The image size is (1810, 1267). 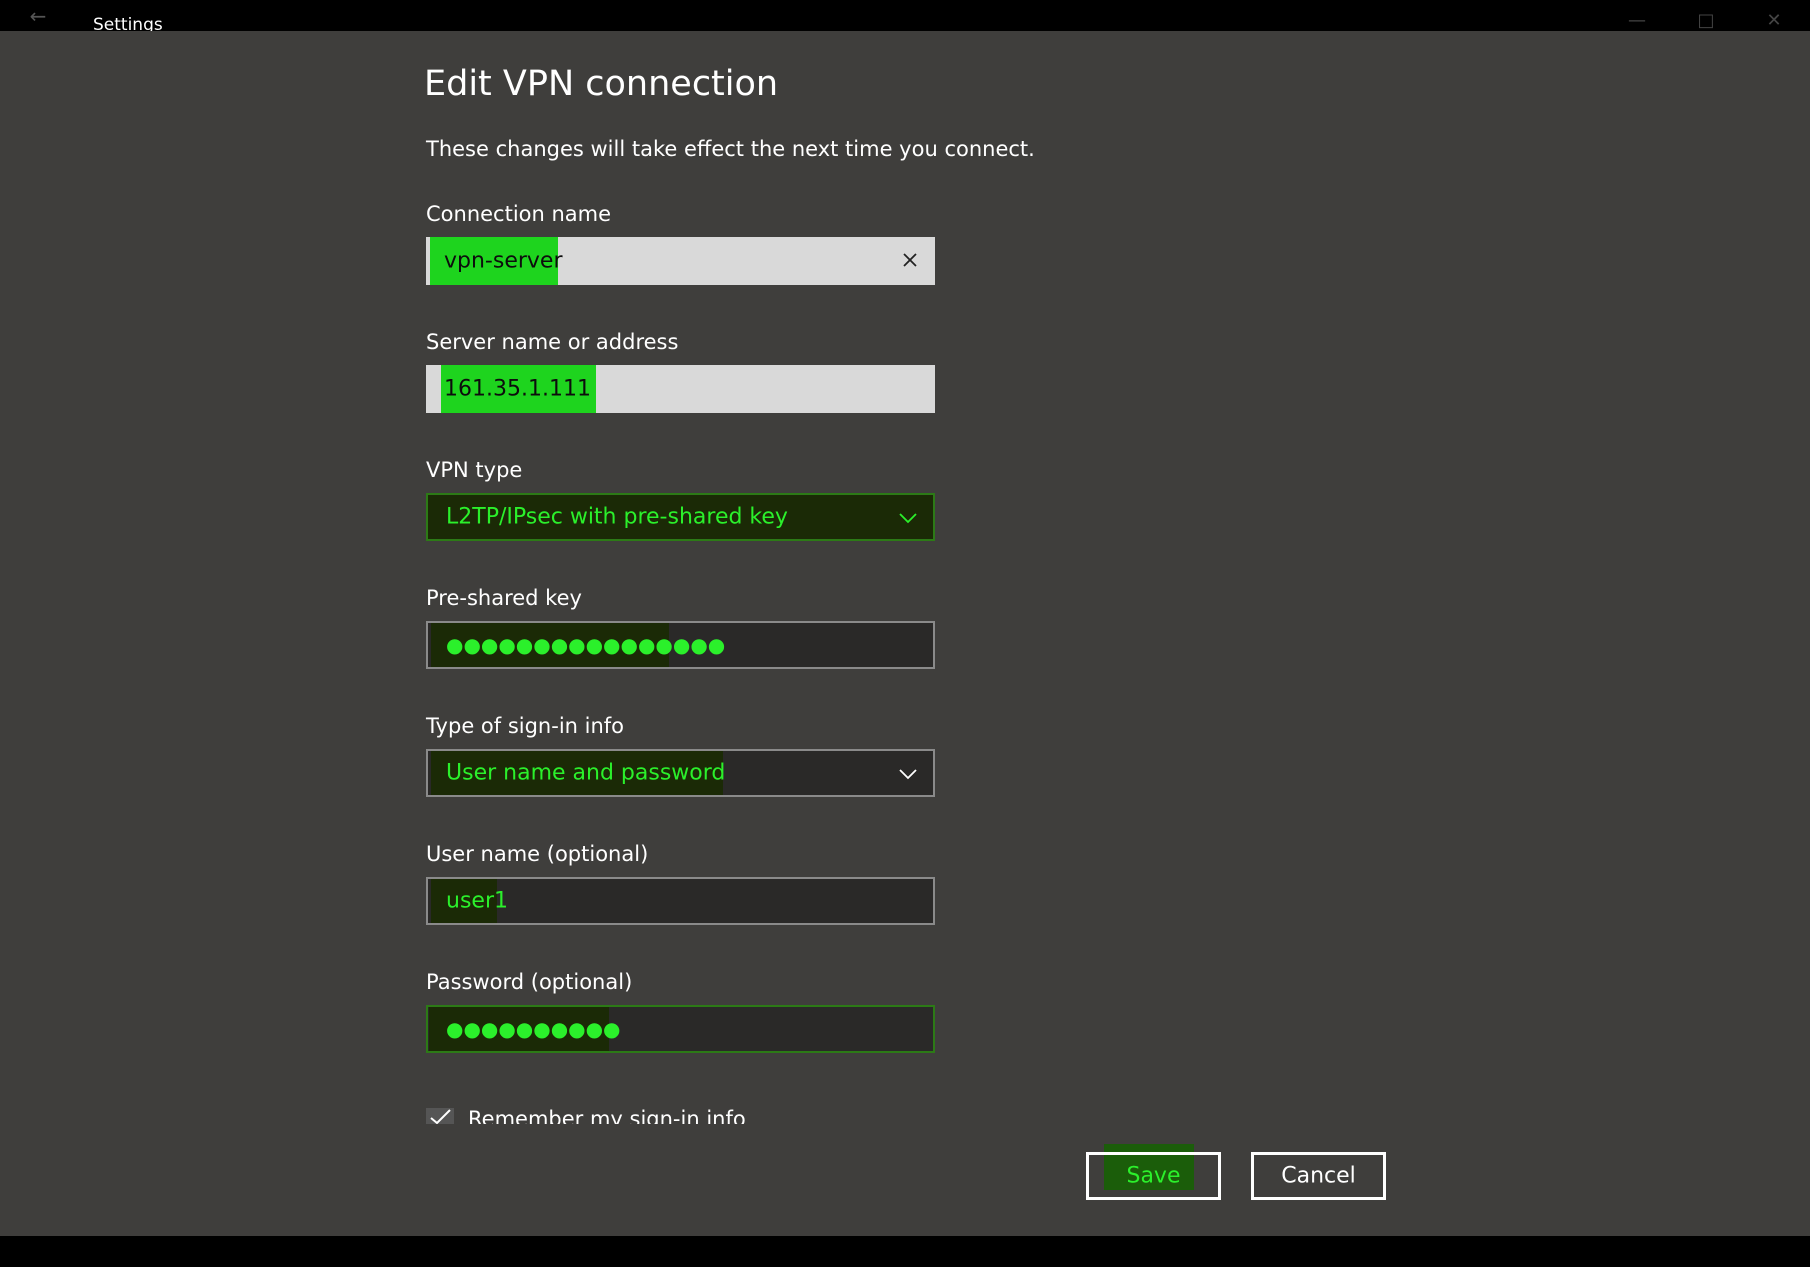 What do you see at coordinates (586, 773) in the screenshot?
I see `sign-in-type-value: User name and password` at bounding box center [586, 773].